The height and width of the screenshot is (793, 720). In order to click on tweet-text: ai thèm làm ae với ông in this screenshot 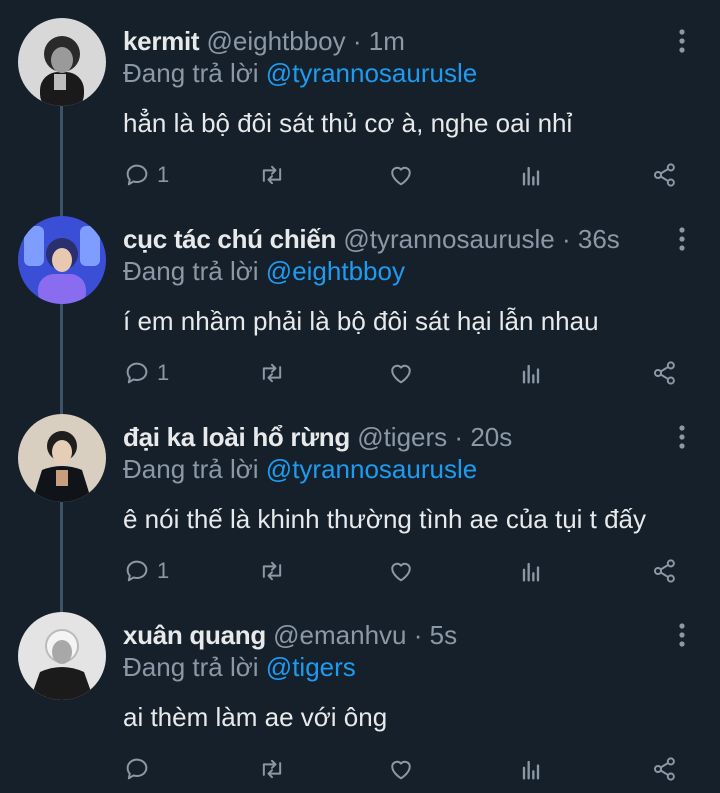, I will do `click(255, 717)`.